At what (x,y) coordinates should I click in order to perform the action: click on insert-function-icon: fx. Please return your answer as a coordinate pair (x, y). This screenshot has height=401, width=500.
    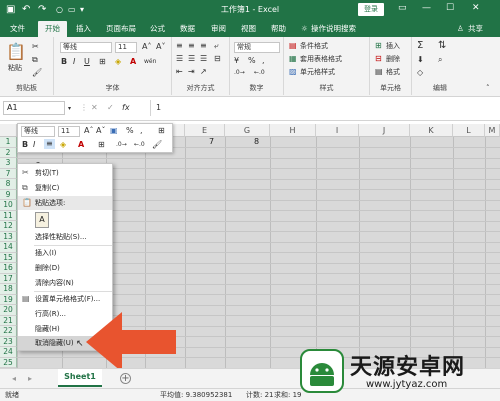
    Looking at the image, I should click on (126, 108).